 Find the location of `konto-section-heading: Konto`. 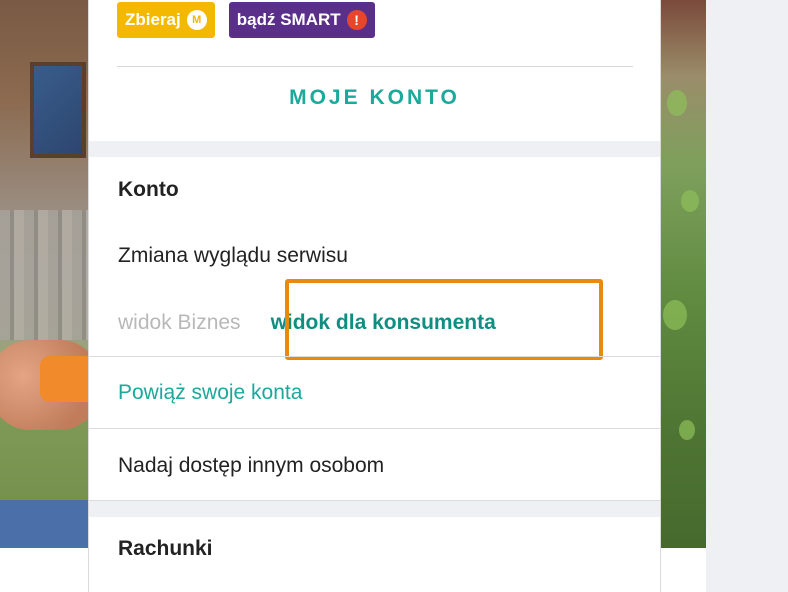

konto-section-heading: Konto is located at coordinates (148, 189).